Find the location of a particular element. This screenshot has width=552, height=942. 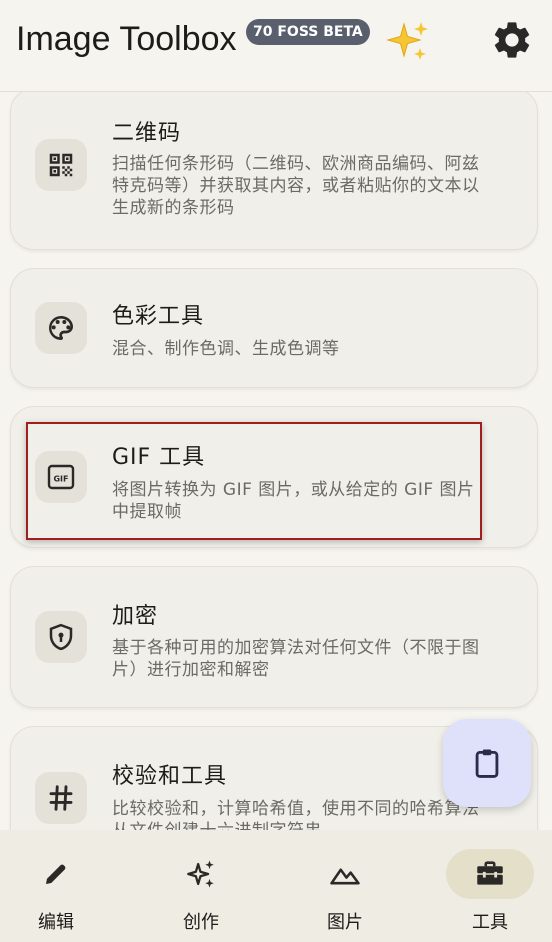

shield-lock-icon is located at coordinates (61, 637).